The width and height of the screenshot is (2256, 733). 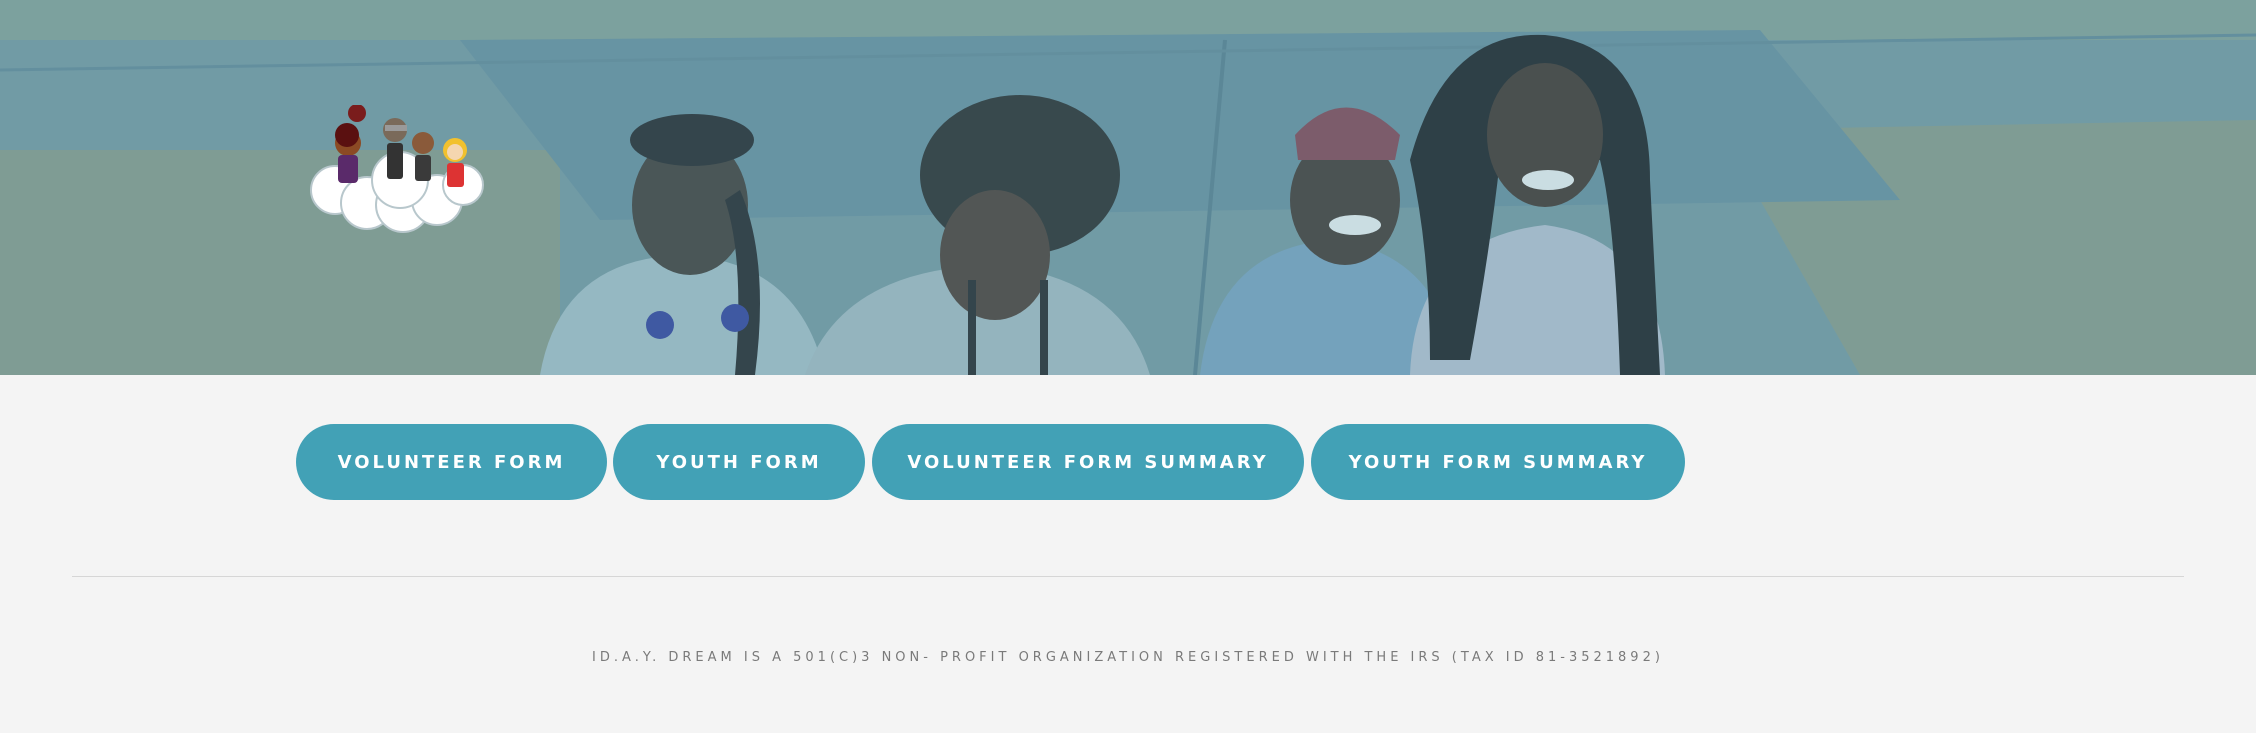 What do you see at coordinates (1498, 462) in the screenshot?
I see `youth-form-summary-button: YOUTH FORM SUMMARY` at bounding box center [1498, 462].